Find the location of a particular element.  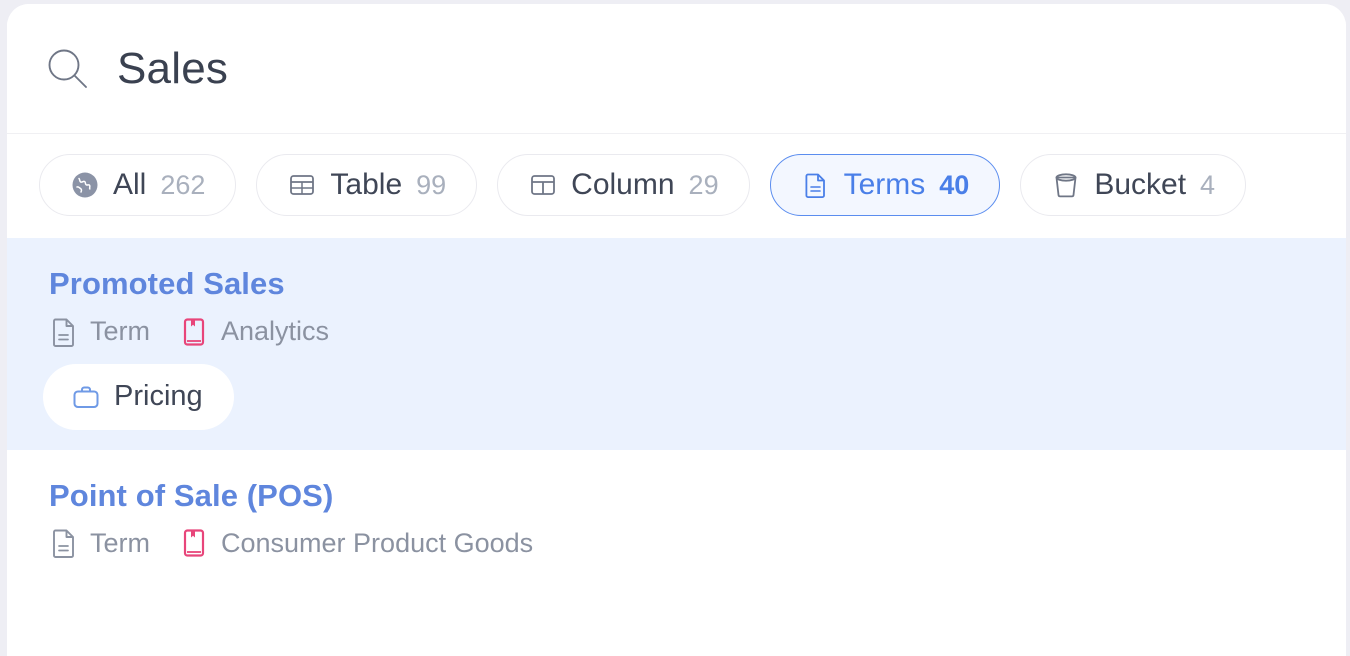

filter-chip-all: All 262 is located at coordinates (138, 185).